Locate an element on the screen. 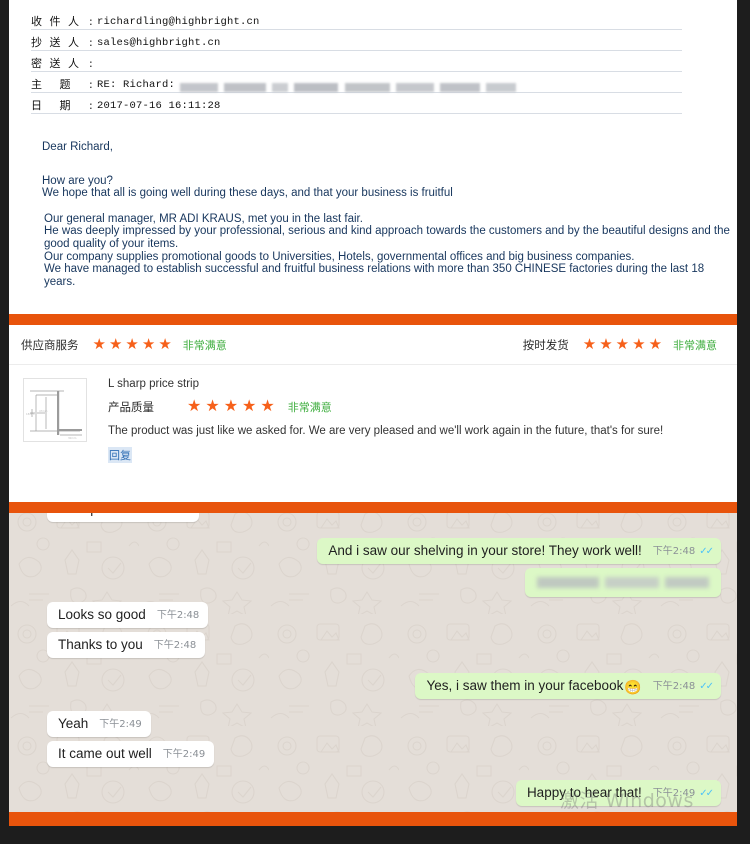 The width and height of the screenshot is (750, 844). field-value-subject: RE: Richard: is located at coordinates (136, 85).